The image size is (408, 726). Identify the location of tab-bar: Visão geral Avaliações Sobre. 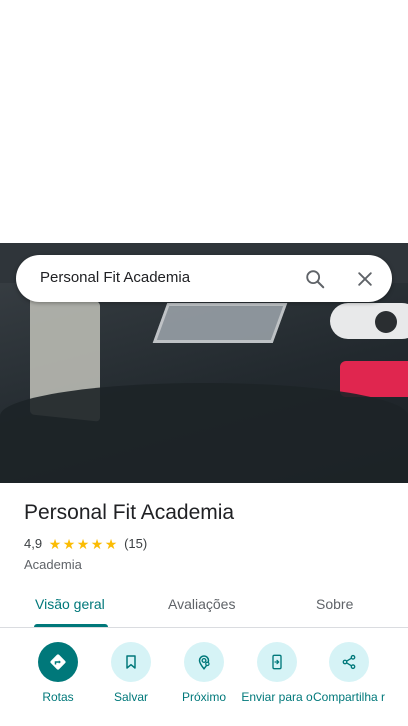
(204, 609).